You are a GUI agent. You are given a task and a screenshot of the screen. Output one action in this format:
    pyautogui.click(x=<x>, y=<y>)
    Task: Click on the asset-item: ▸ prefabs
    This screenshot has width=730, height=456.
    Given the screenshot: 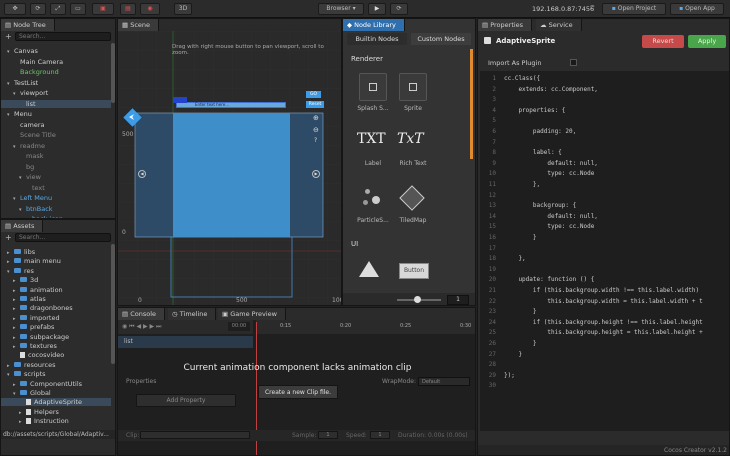 What is the action you would take?
    pyautogui.click(x=33, y=327)
    